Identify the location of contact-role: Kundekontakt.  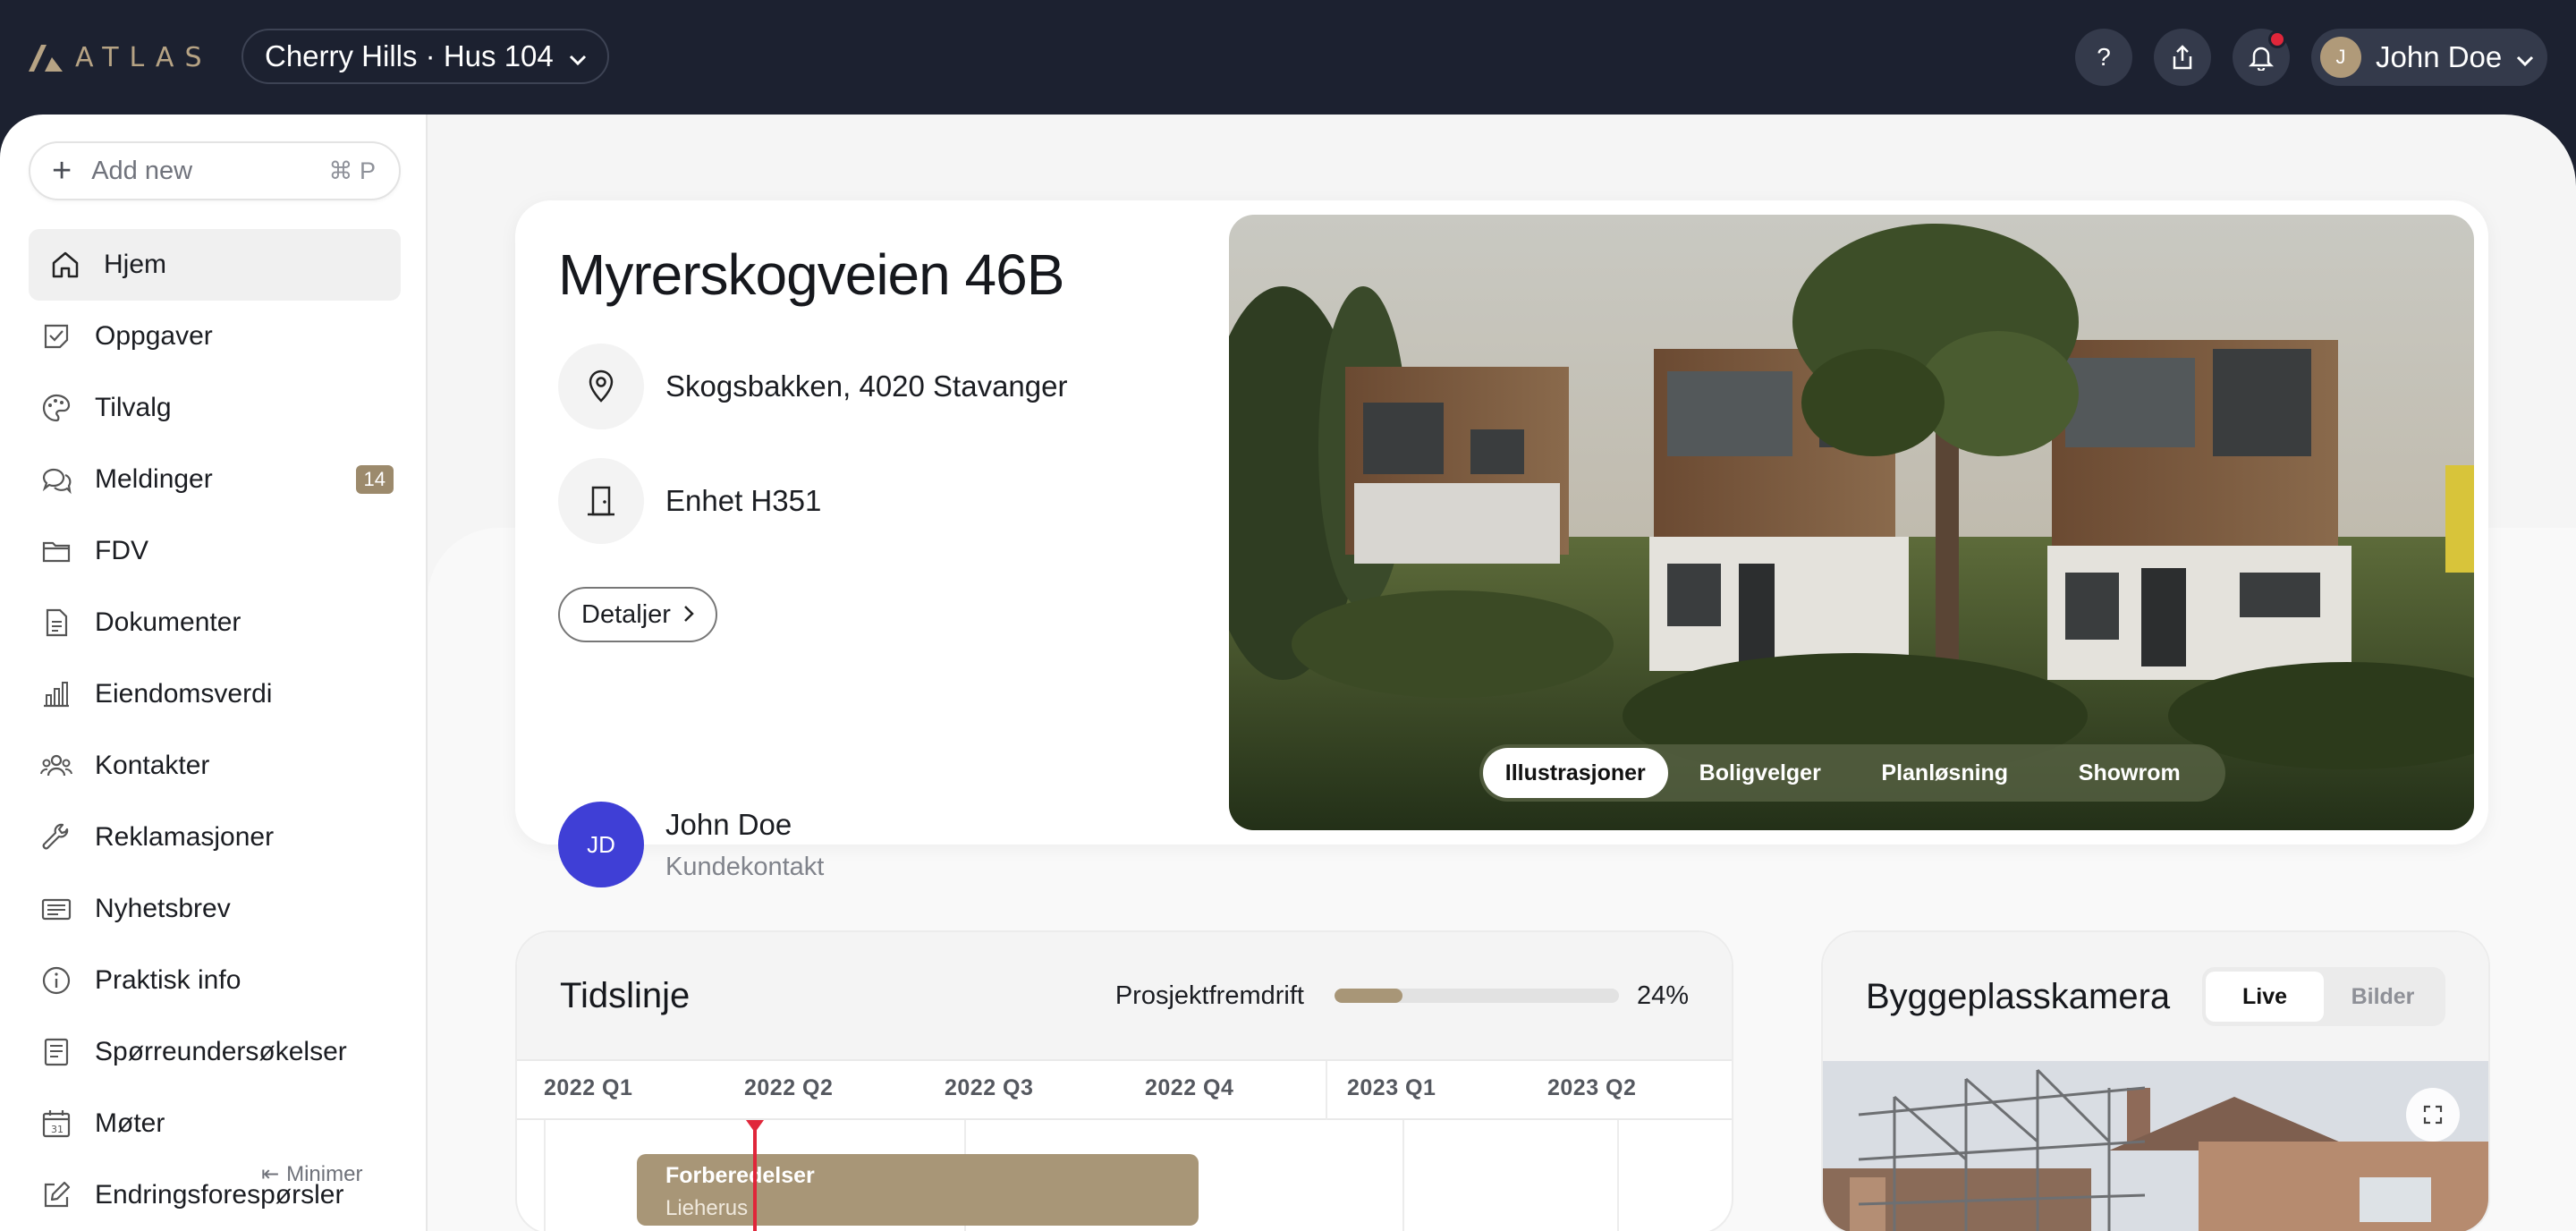
(745, 866).